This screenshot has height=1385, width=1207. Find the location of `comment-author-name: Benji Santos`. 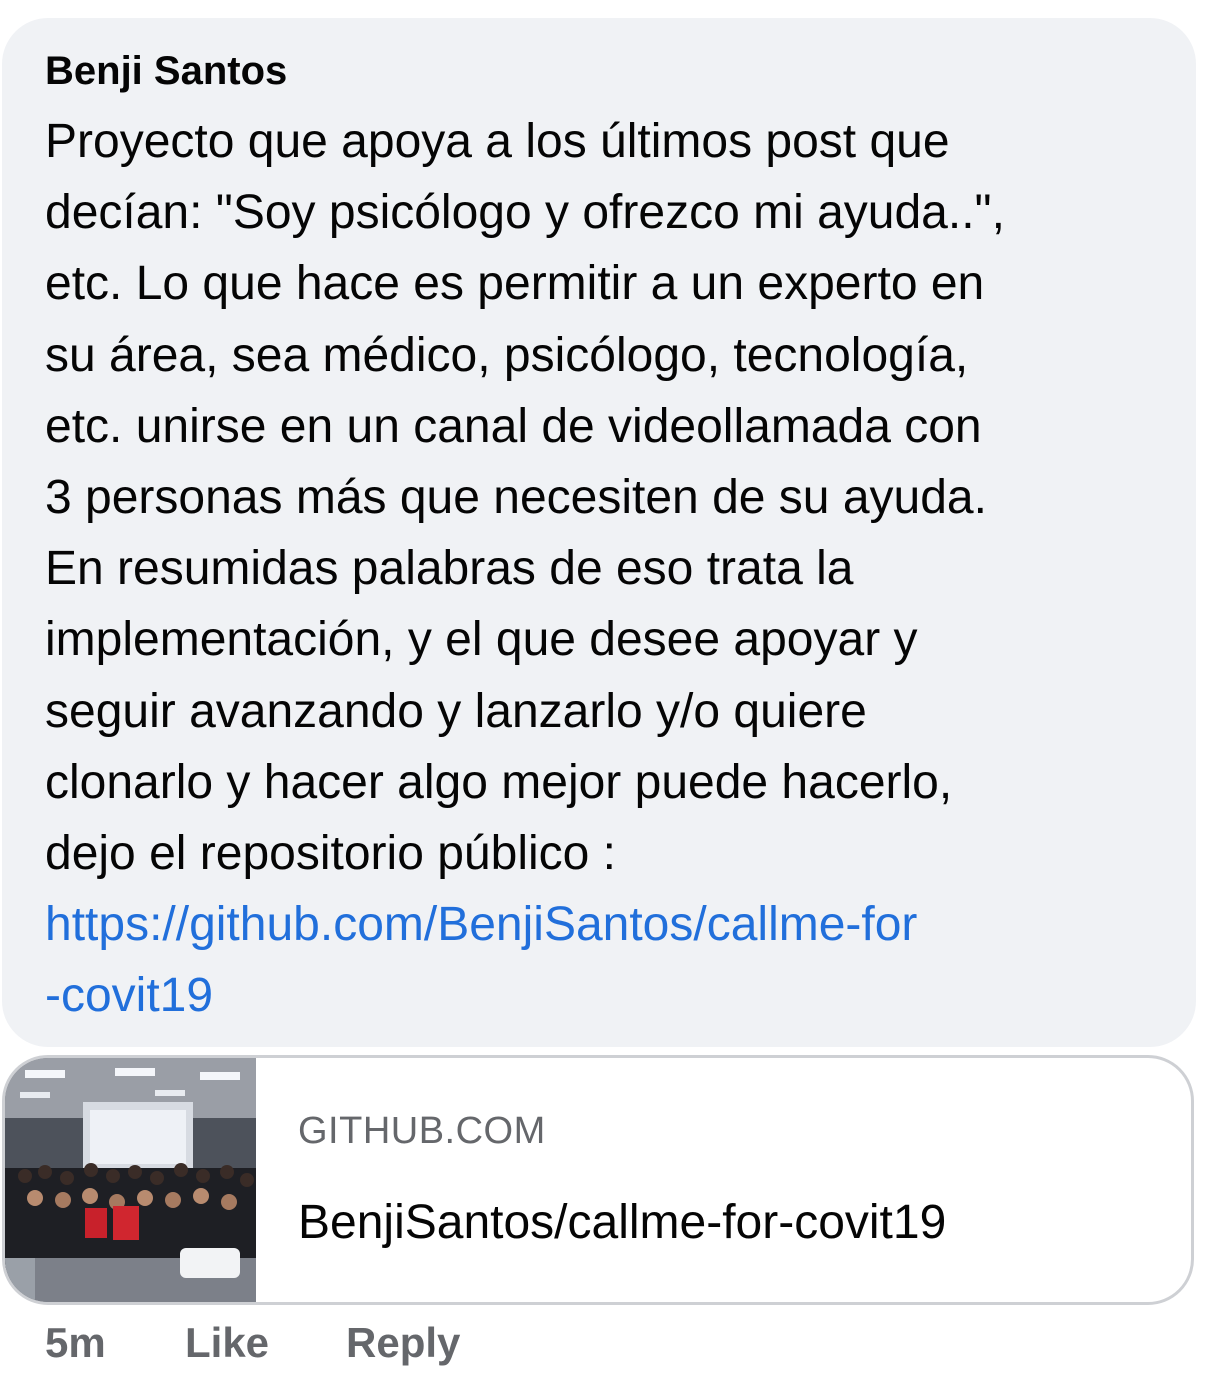

comment-author-name: Benji Santos is located at coordinates (600, 71).